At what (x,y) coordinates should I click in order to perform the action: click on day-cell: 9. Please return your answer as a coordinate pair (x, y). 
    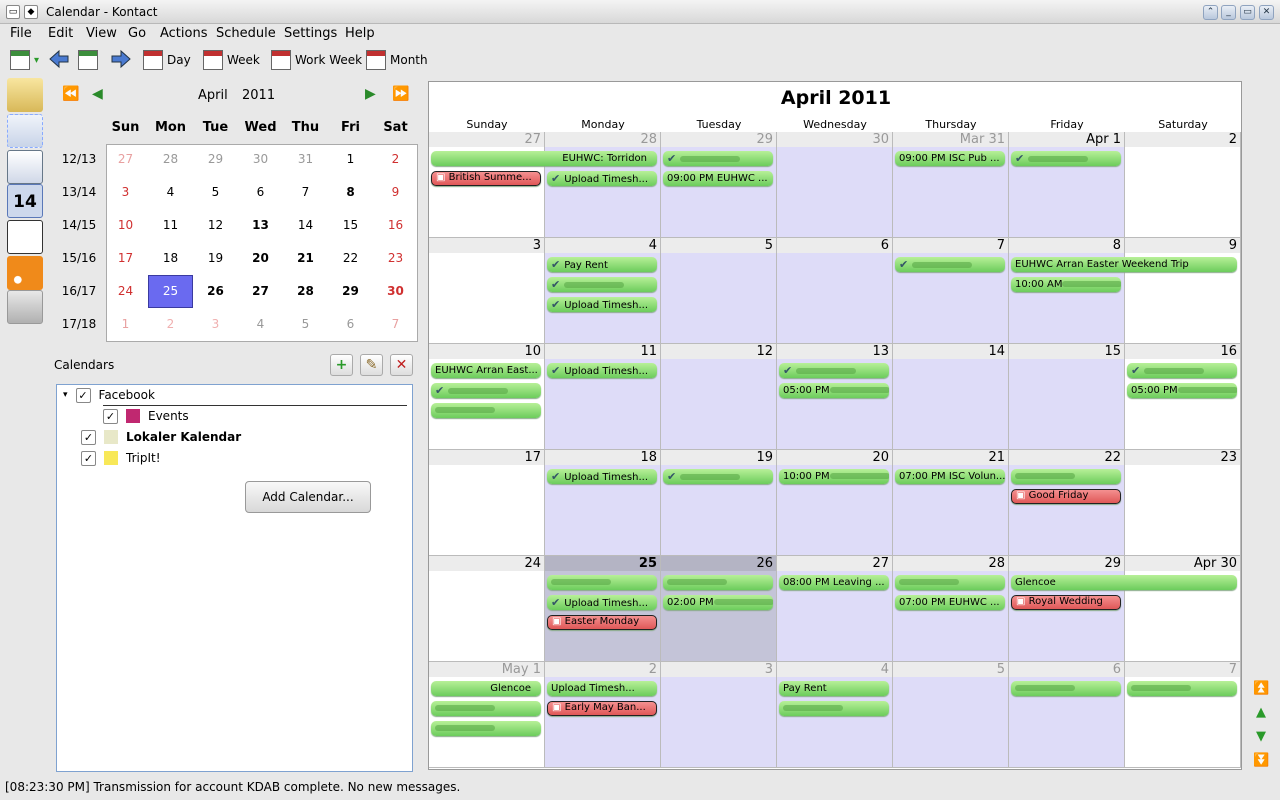
    Looking at the image, I should click on (1183, 291).